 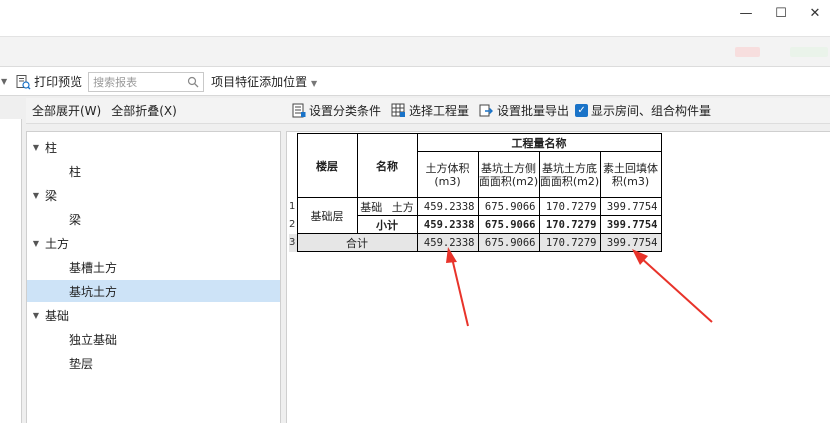 What do you see at coordinates (569, 206) in the screenshot?
I see `cell-value: 170.7279` at bounding box center [569, 206].